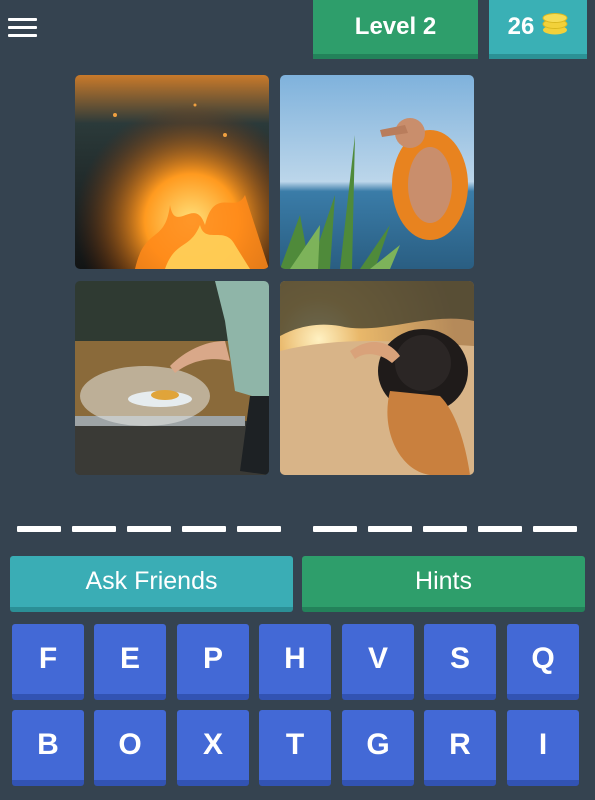  What do you see at coordinates (377, 378) in the screenshot?
I see `clue-image-woman` at bounding box center [377, 378].